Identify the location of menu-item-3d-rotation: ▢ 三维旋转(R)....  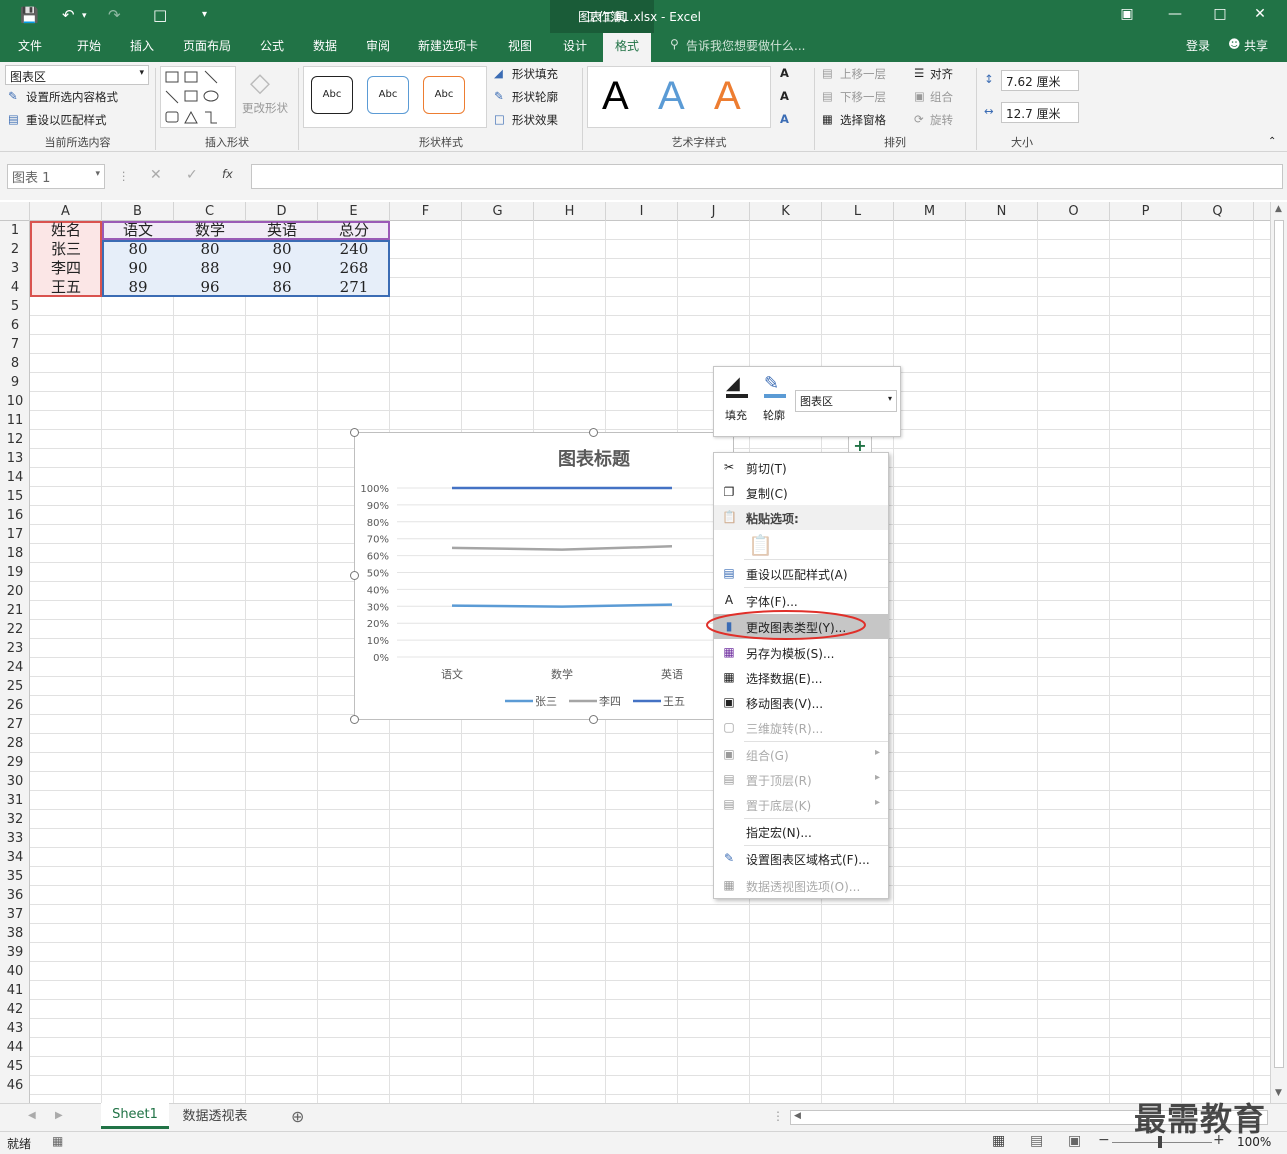
(801, 727).